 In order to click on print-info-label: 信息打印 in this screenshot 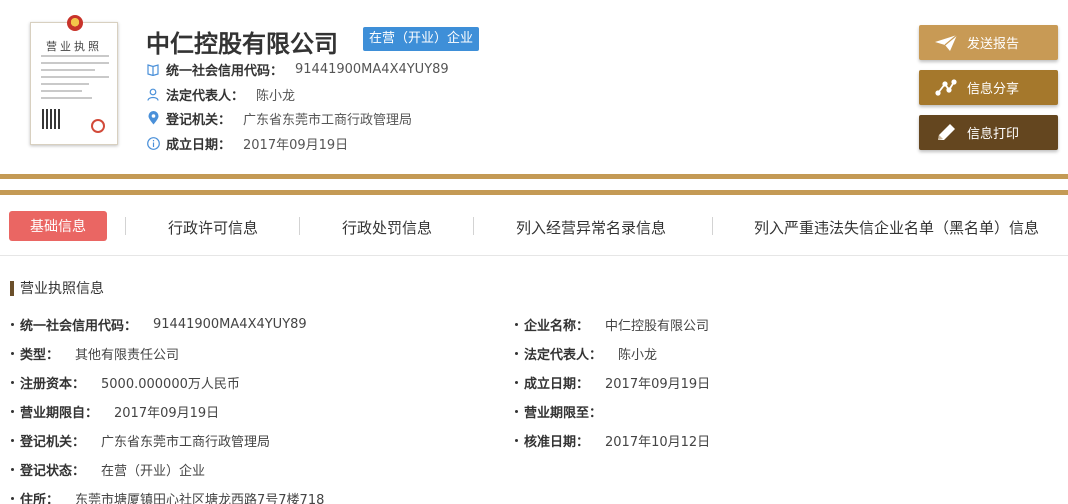, I will do `click(993, 134)`.